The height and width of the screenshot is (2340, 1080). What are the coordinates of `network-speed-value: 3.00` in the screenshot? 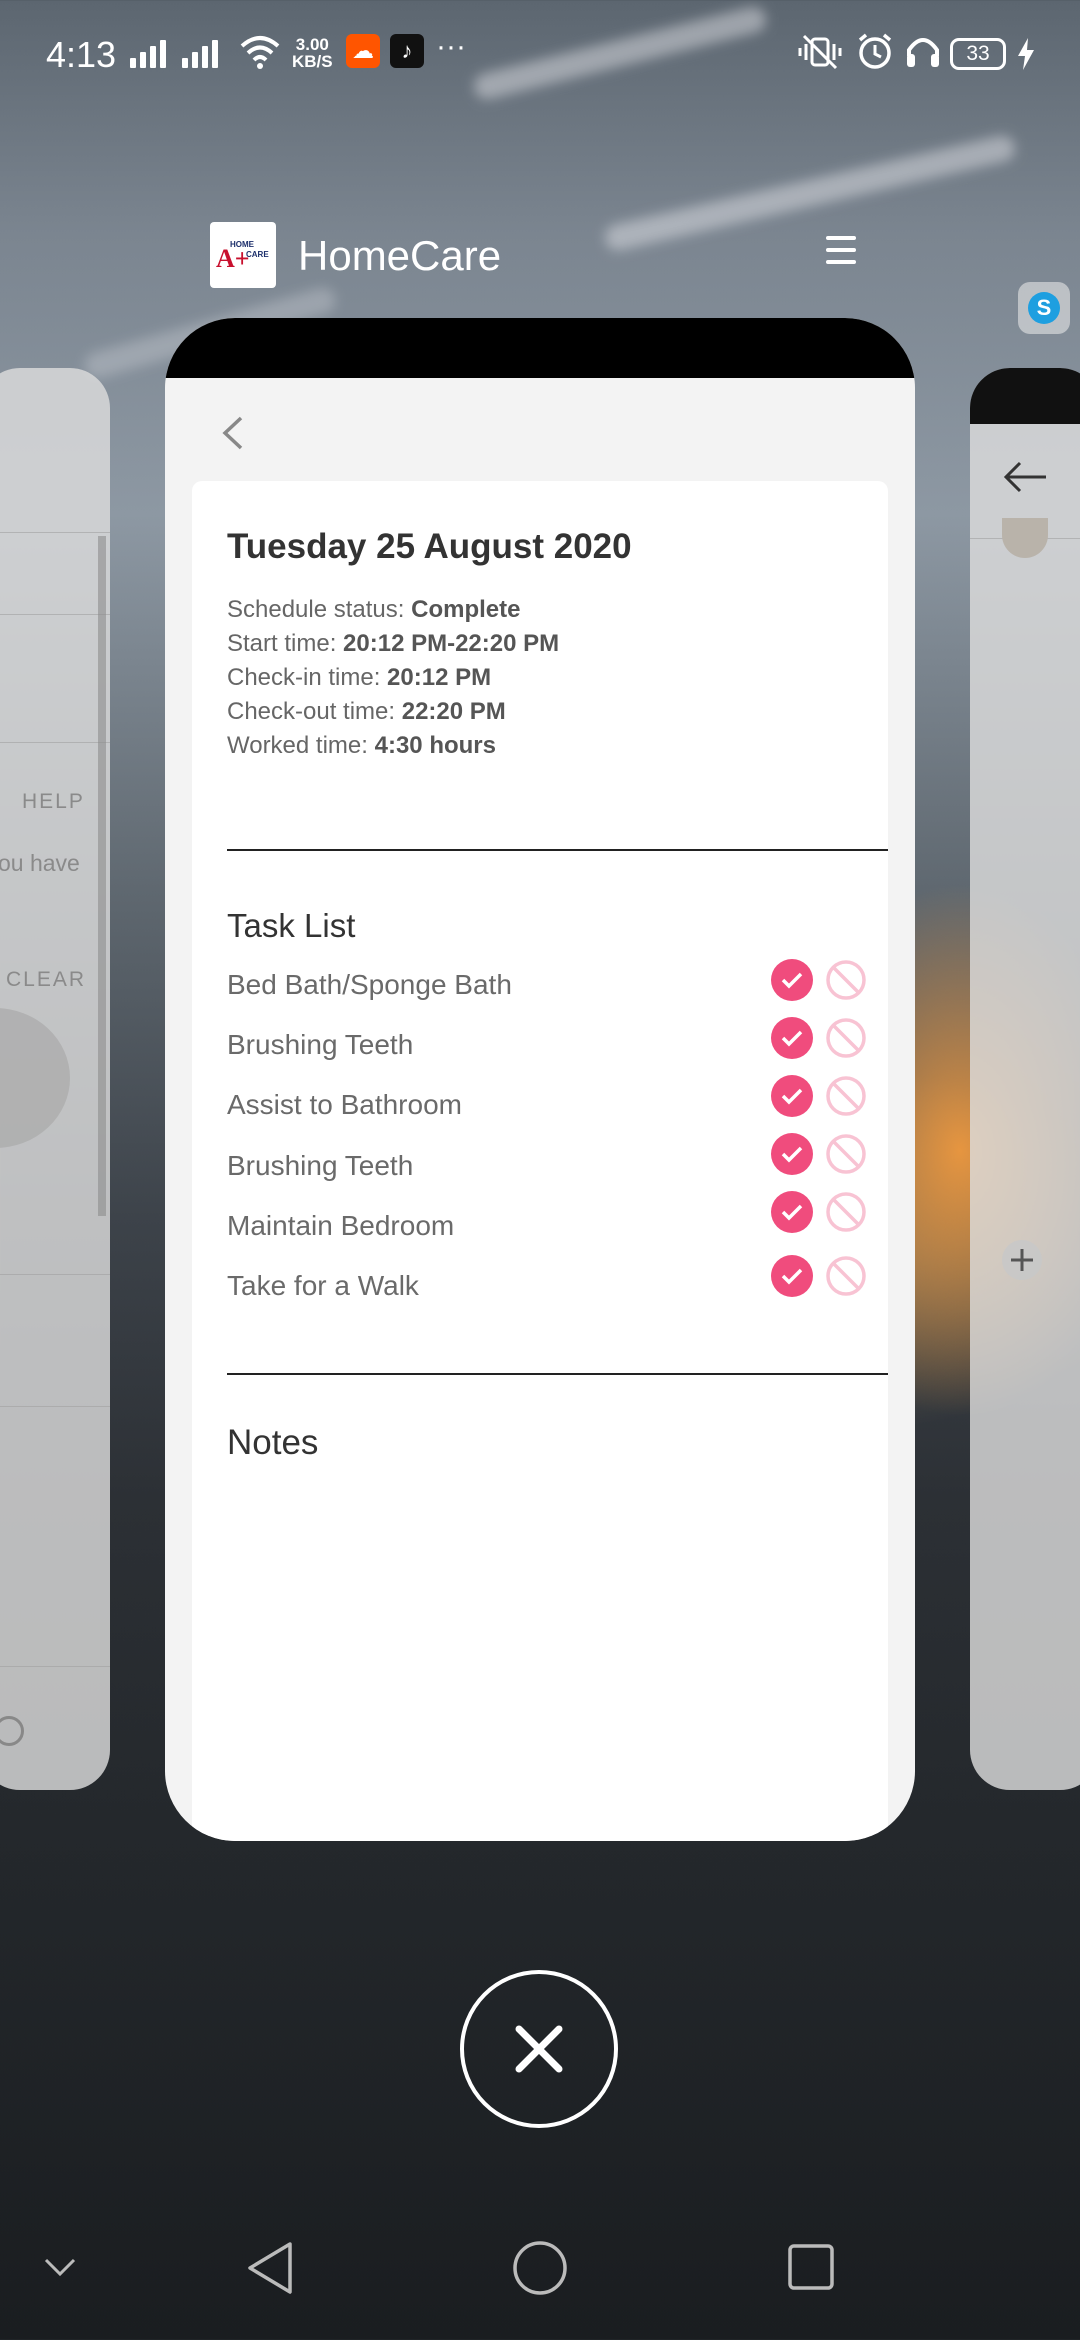 It's located at (312, 44).